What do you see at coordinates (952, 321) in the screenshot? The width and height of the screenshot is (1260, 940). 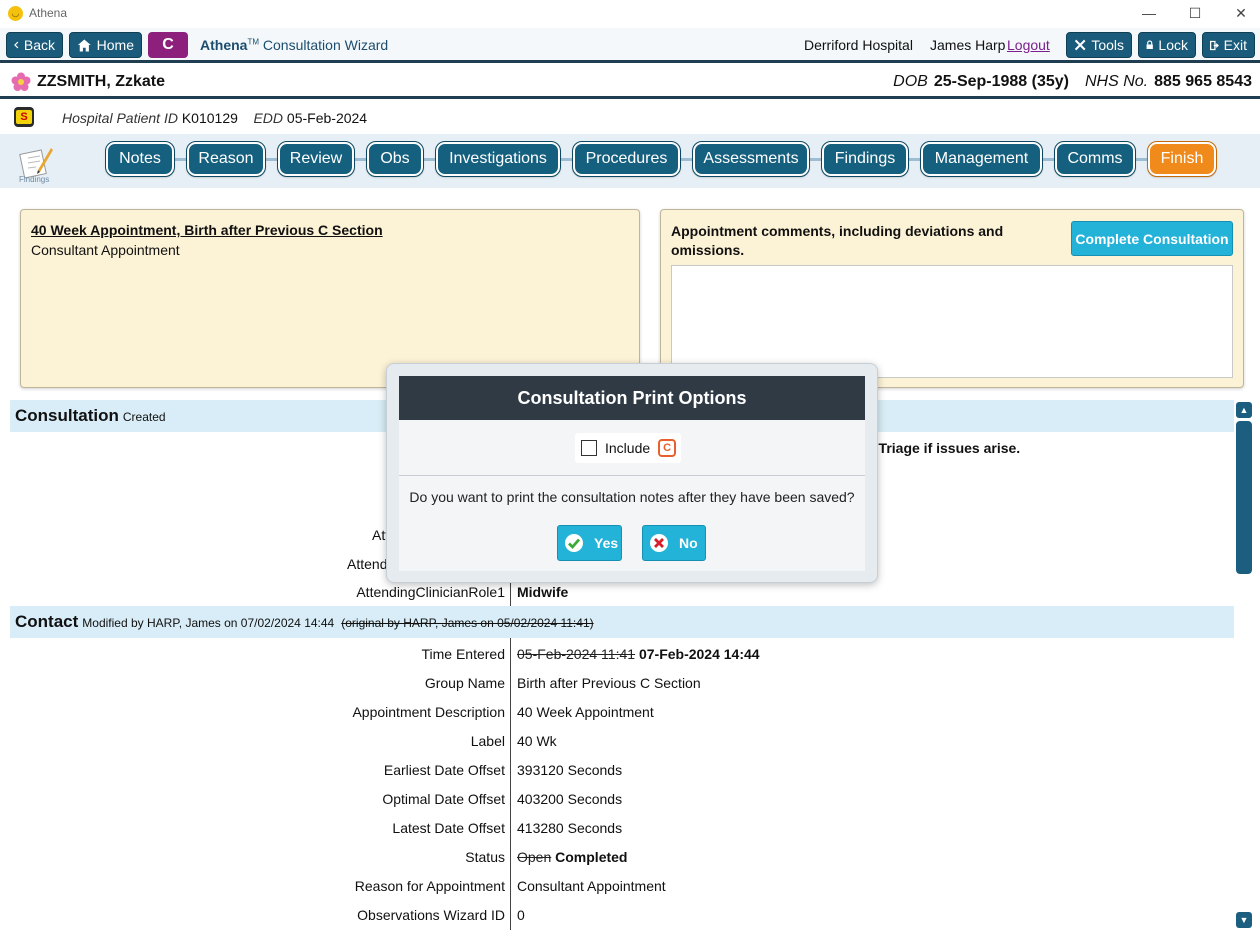 I see `comments-textarea` at bounding box center [952, 321].